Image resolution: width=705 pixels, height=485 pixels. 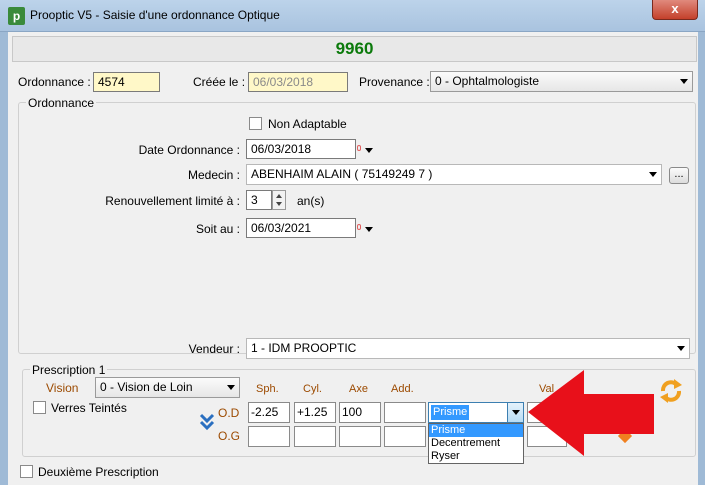 I want to click on date-ordonnance-label: Date Ordonnance :, so click(x=189, y=150).